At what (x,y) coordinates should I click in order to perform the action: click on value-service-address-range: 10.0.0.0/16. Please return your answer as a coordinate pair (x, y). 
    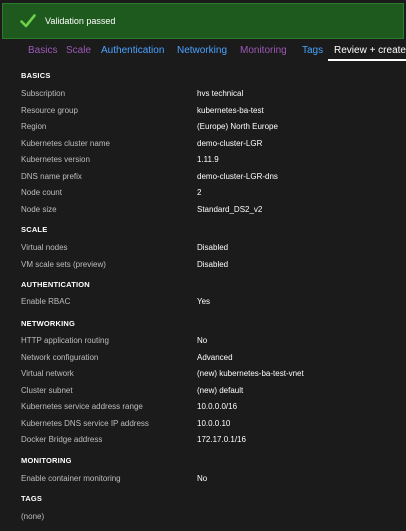
    Looking at the image, I should click on (217, 406).